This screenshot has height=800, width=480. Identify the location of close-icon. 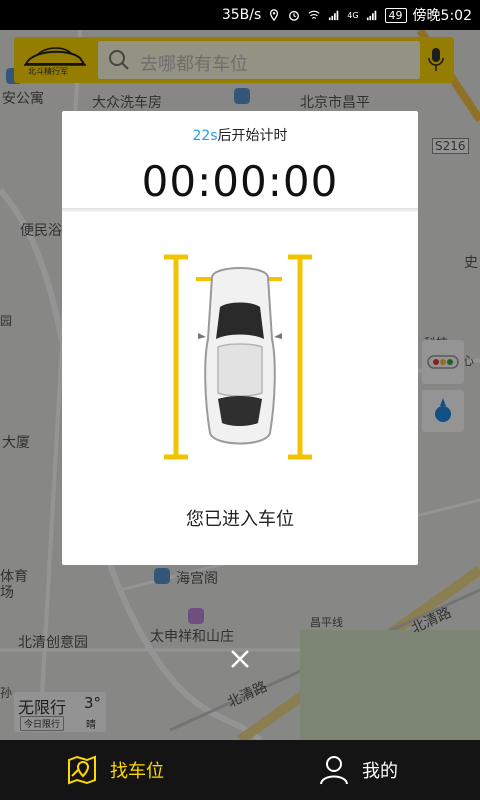
(240, 659).